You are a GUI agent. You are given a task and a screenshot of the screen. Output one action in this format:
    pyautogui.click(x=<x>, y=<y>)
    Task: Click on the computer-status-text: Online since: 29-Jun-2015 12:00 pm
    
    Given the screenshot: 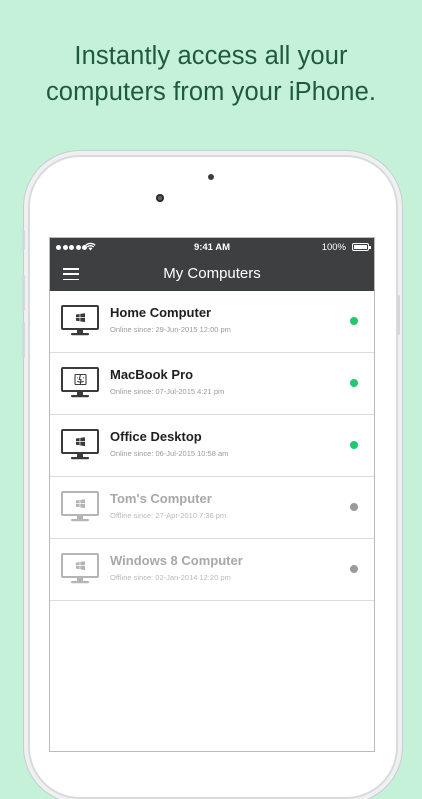 What is the action you would take?
    pyautogui.click(x=170, y=329)
    